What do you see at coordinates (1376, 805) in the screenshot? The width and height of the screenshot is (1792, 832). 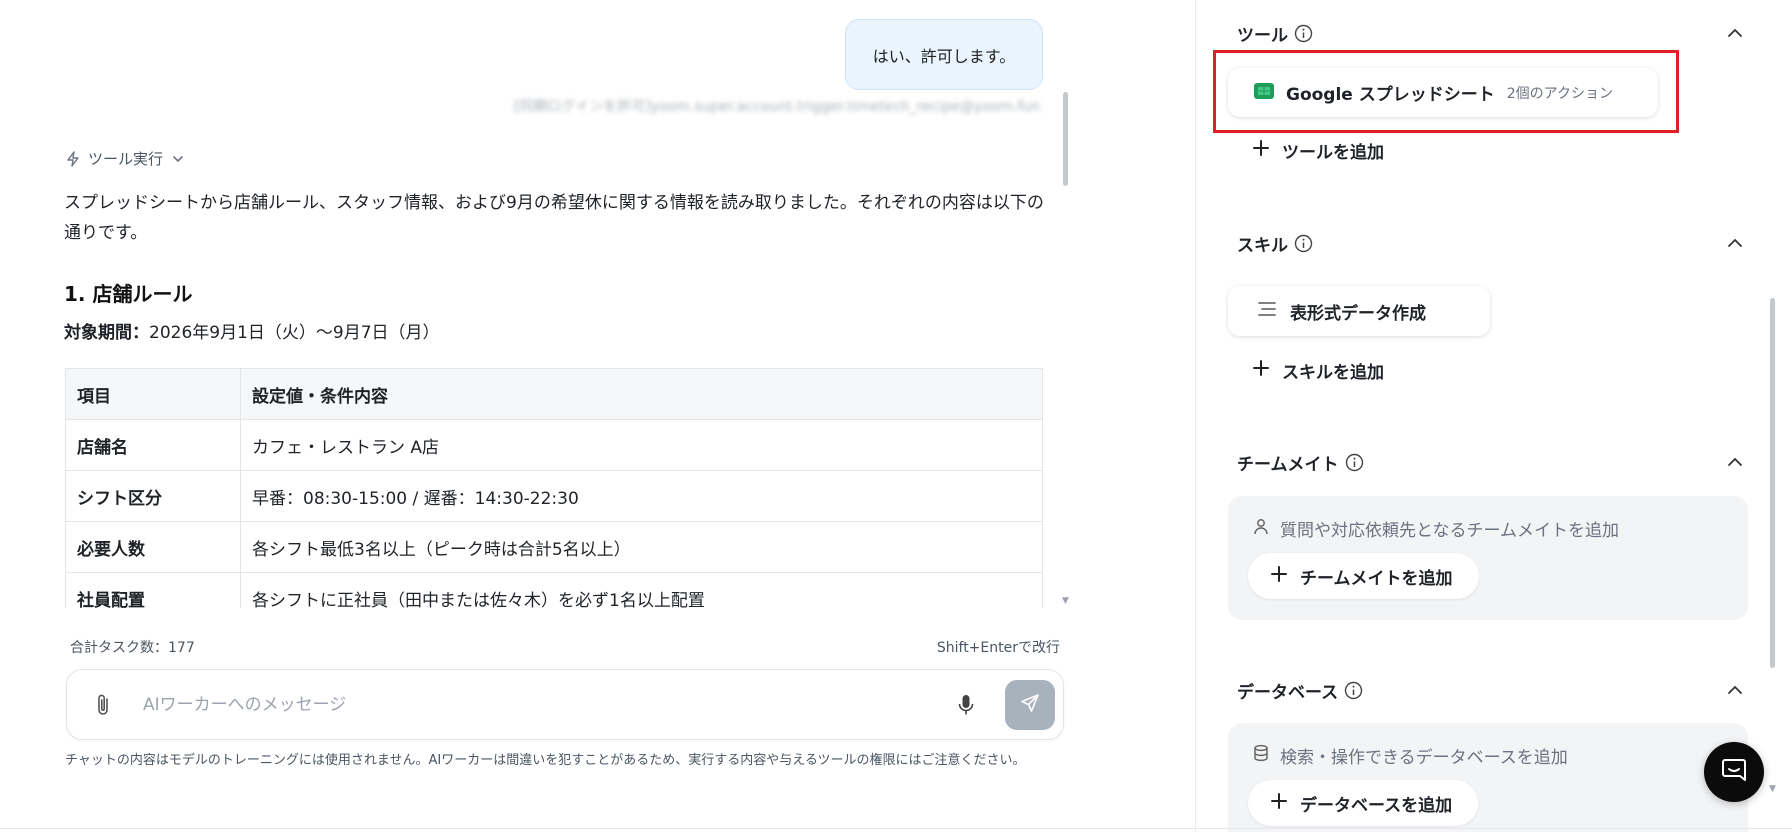 I see `add-database-label: データベースを追加` at bounding box center [1376, 805].